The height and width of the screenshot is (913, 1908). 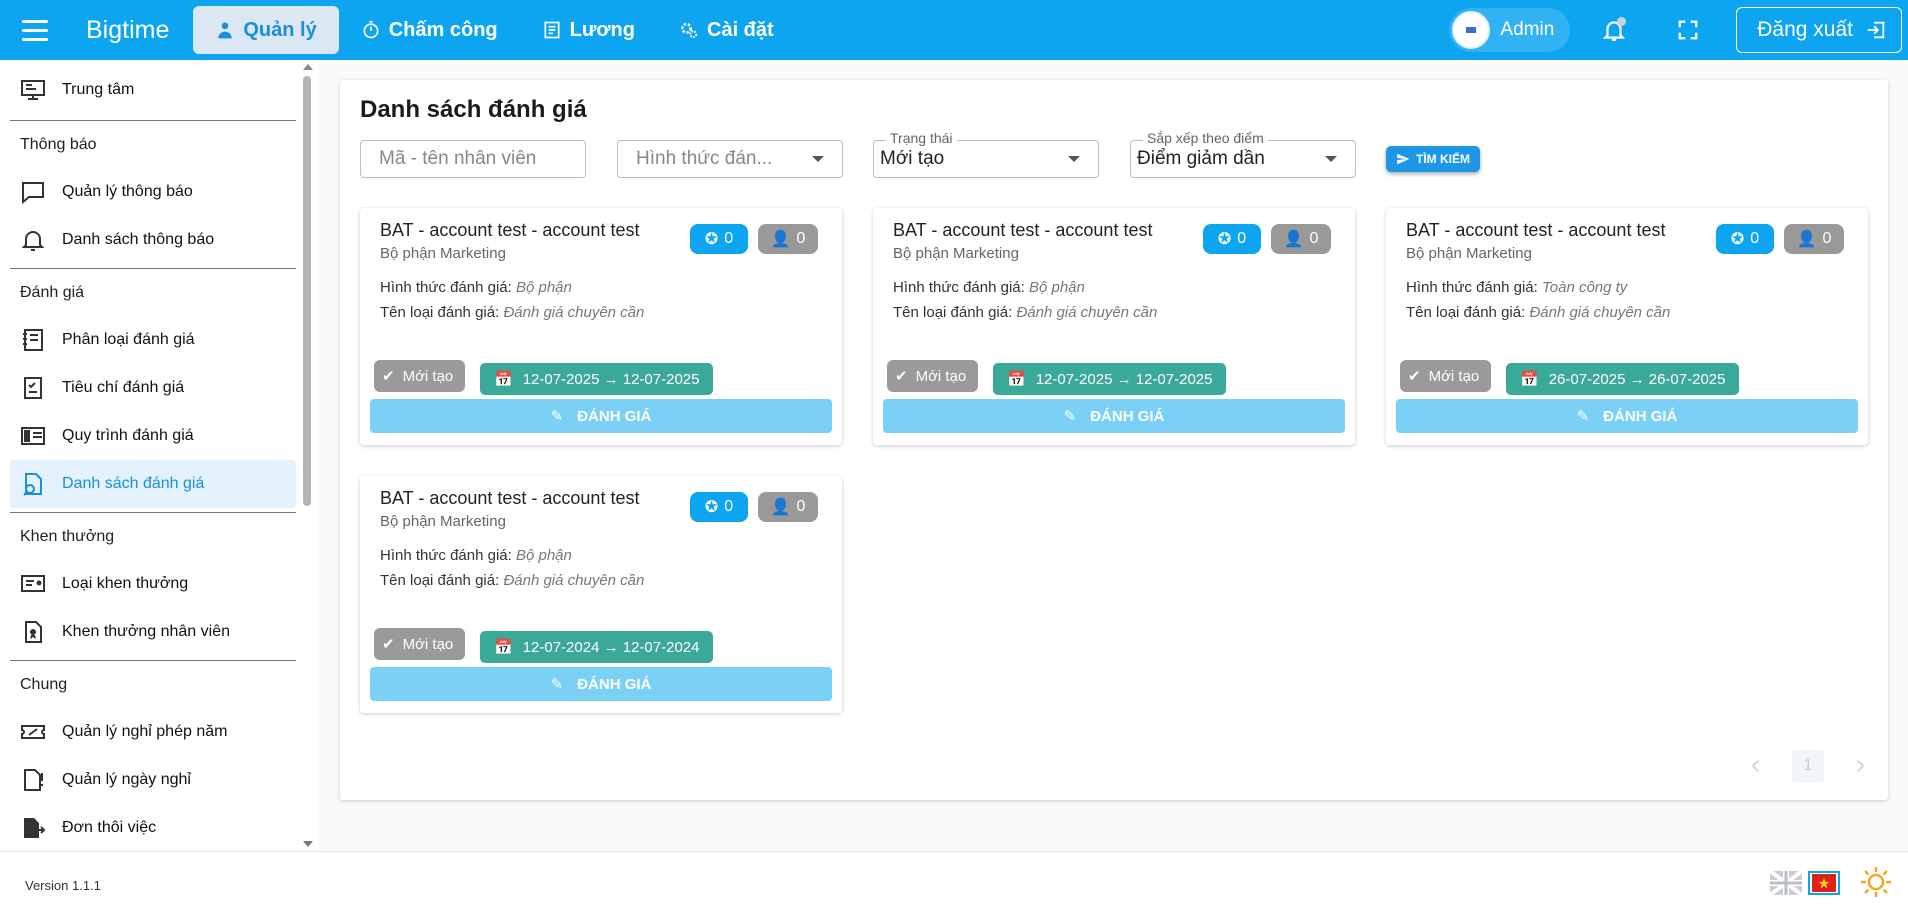 I want to click on nav-quan-ly: Quản lý, so click(x=266, y=30).